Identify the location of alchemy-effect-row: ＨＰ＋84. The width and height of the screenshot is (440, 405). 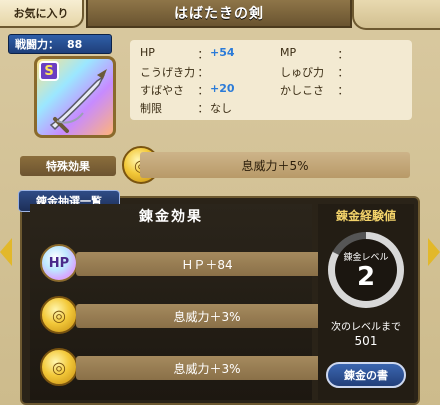
(207, 264).